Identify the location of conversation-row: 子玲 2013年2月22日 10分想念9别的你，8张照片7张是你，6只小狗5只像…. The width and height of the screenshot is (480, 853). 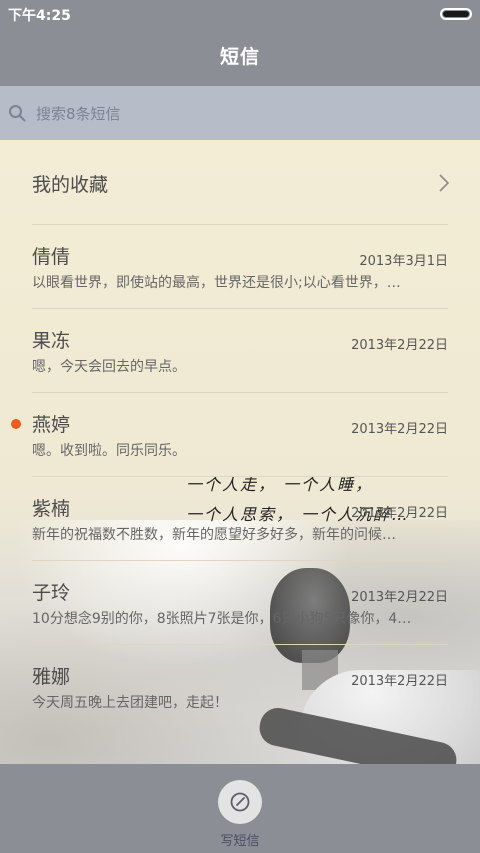
(240, 602).